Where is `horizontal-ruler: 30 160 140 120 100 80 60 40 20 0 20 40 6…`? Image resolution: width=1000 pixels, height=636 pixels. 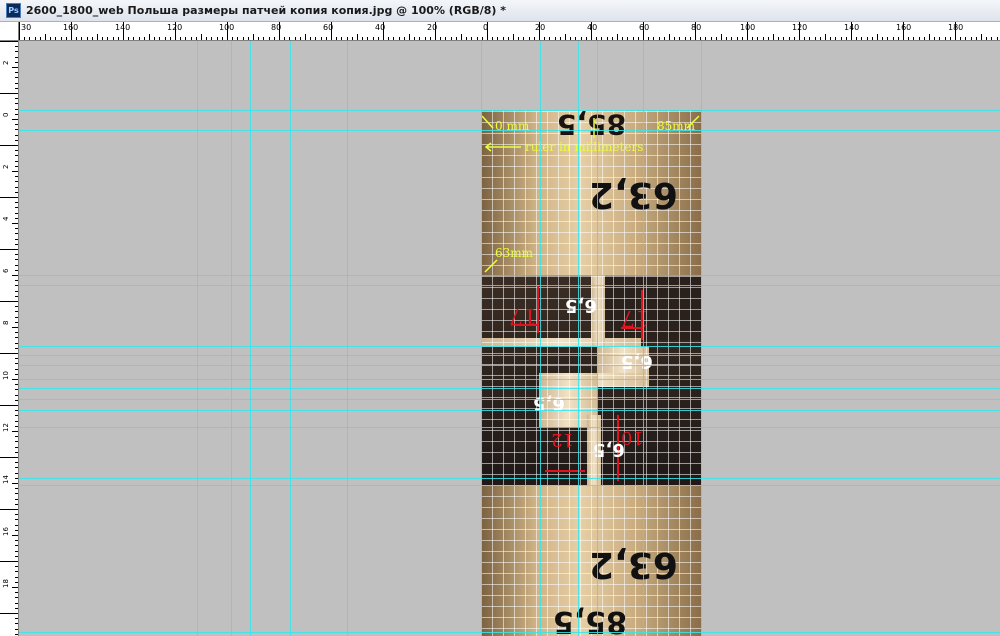
horizontal-ruler: 30 160 140 120 100 80 60 40 20 0 20 40 6… is located at coordinates (509, 31).